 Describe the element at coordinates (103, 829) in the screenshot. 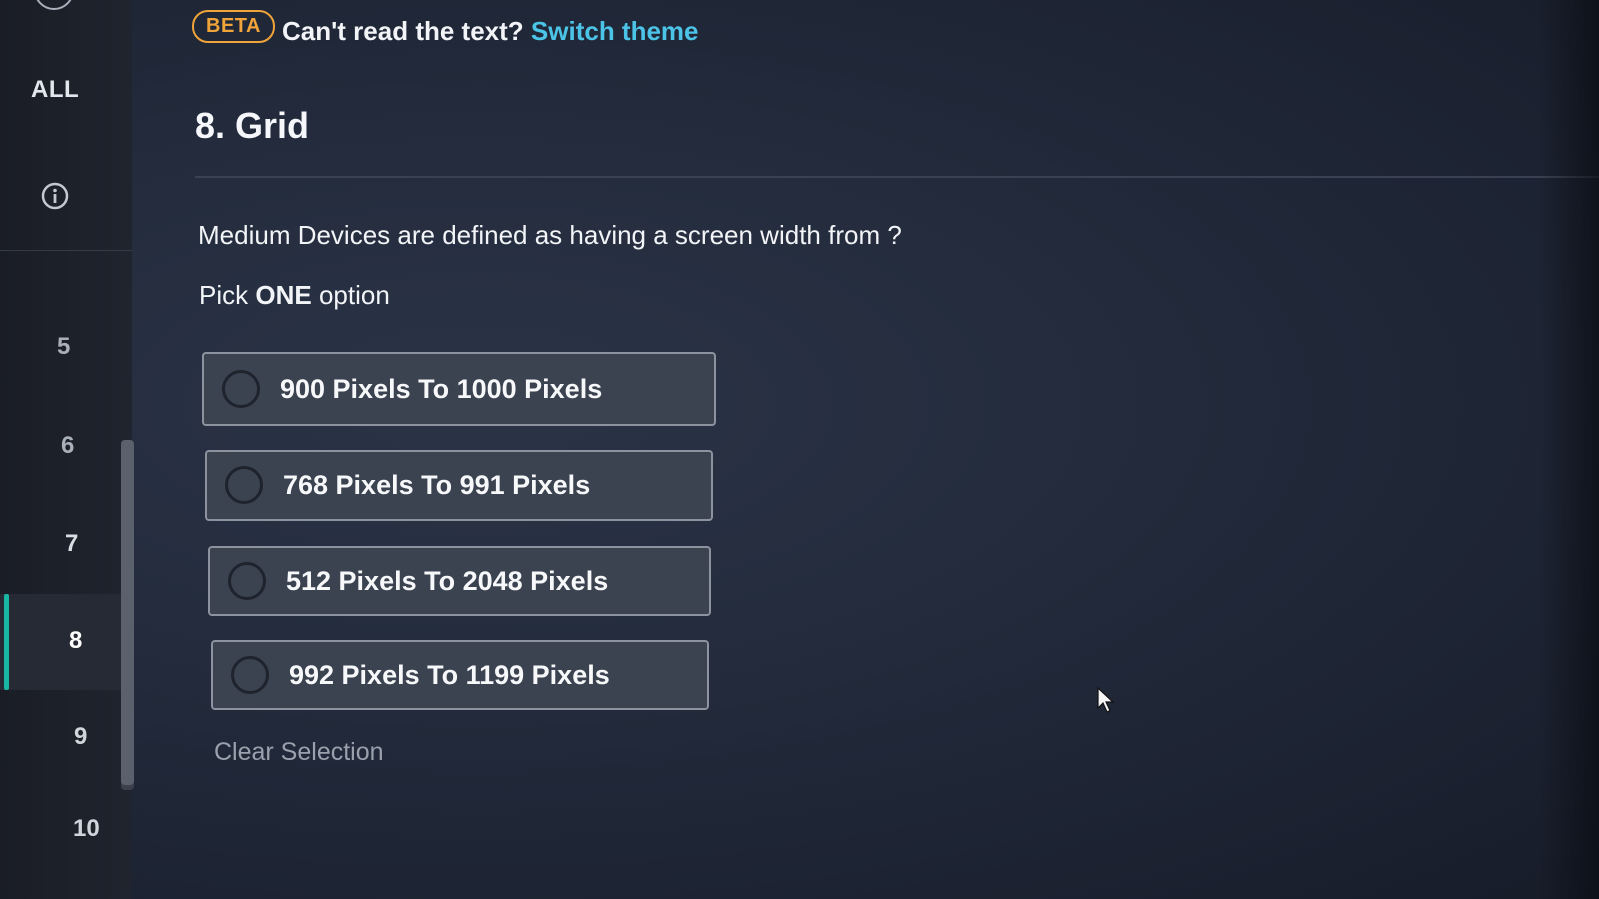

I see `sidebar-item-10: 10` at that location.